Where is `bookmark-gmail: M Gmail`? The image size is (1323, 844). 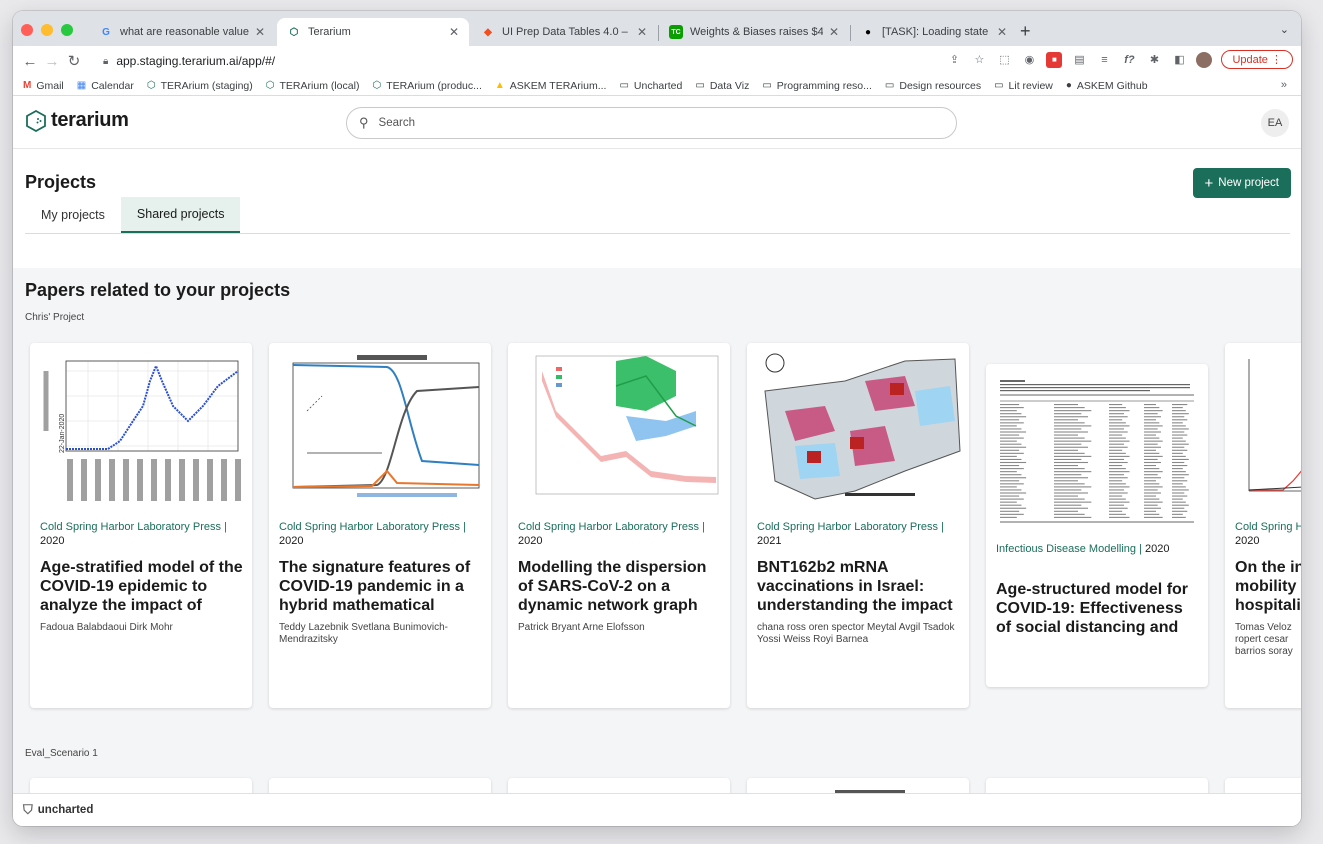
bookmark-gmail: M Gmail is located at coordinates (43, 86).